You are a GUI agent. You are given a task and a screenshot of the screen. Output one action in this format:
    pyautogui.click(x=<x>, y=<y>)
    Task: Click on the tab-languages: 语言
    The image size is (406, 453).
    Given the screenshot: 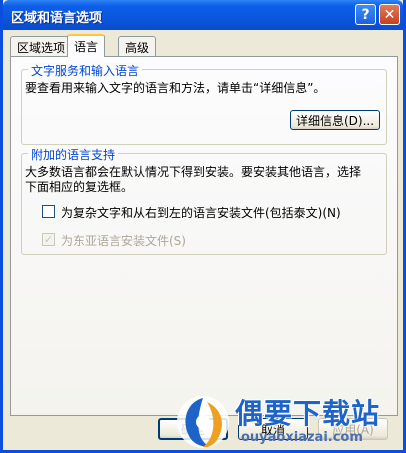 What is the action you would take?
    pyautogui.click(x=86, y=45)
    